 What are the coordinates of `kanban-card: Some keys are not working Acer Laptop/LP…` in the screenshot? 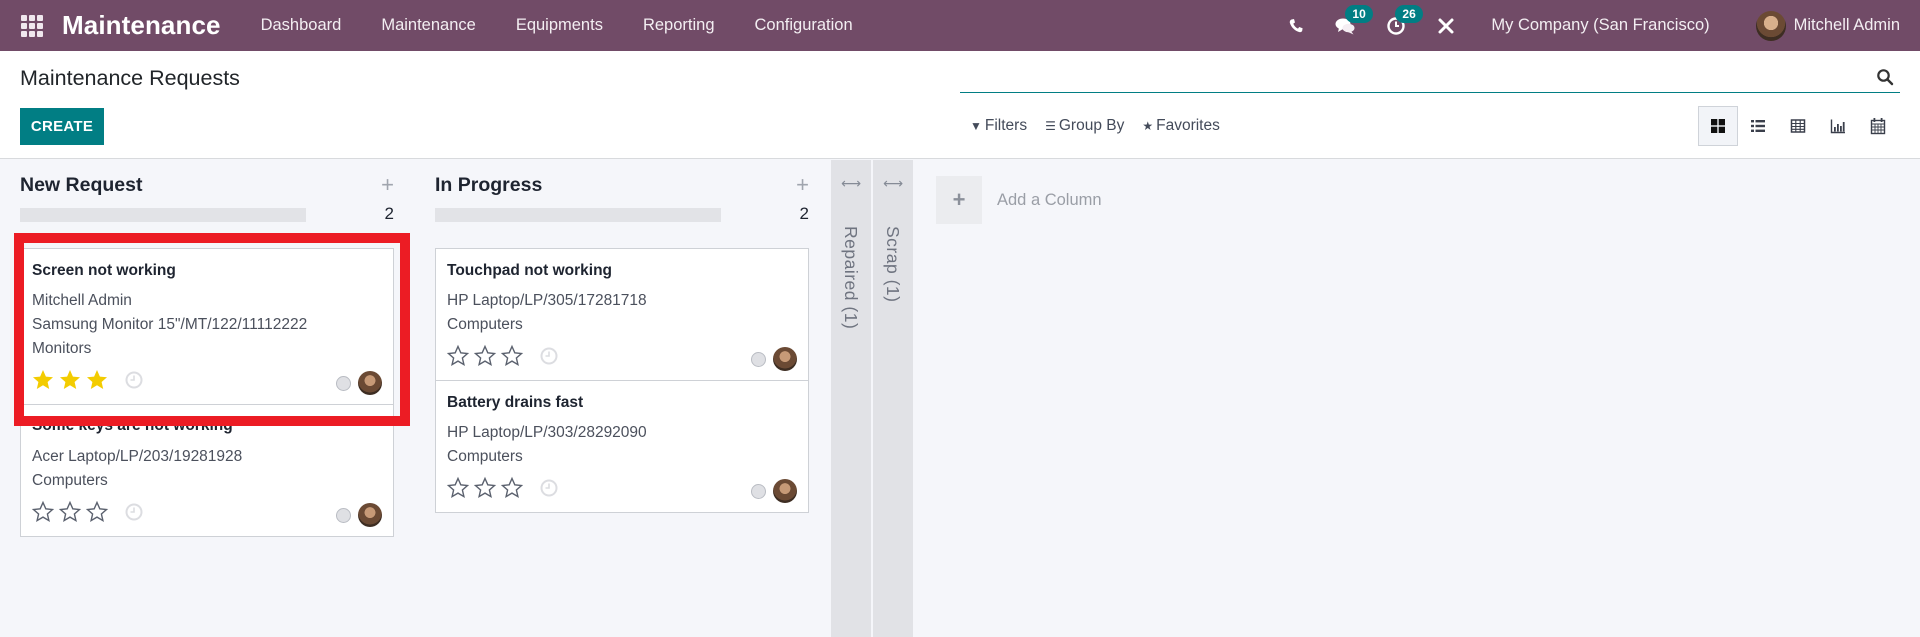 It's located at (207, 470).